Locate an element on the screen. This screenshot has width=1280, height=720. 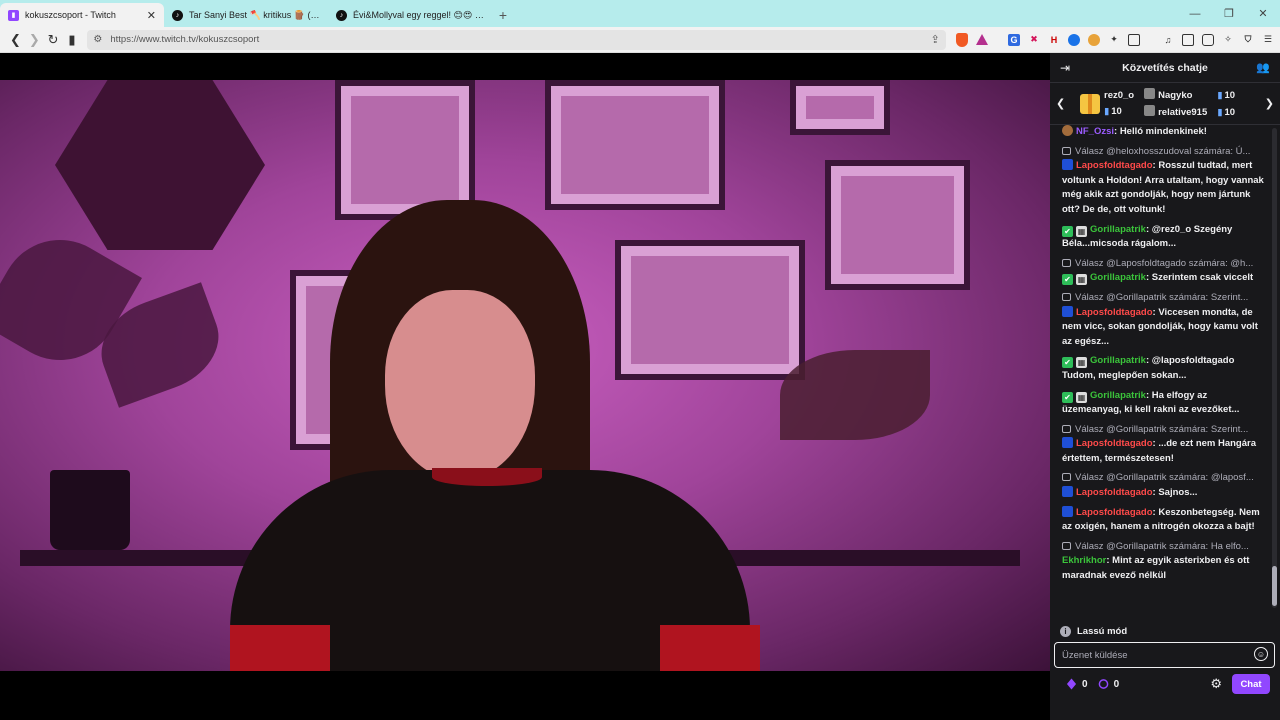
sidebar-icon is located at coordinates (1187, 39).